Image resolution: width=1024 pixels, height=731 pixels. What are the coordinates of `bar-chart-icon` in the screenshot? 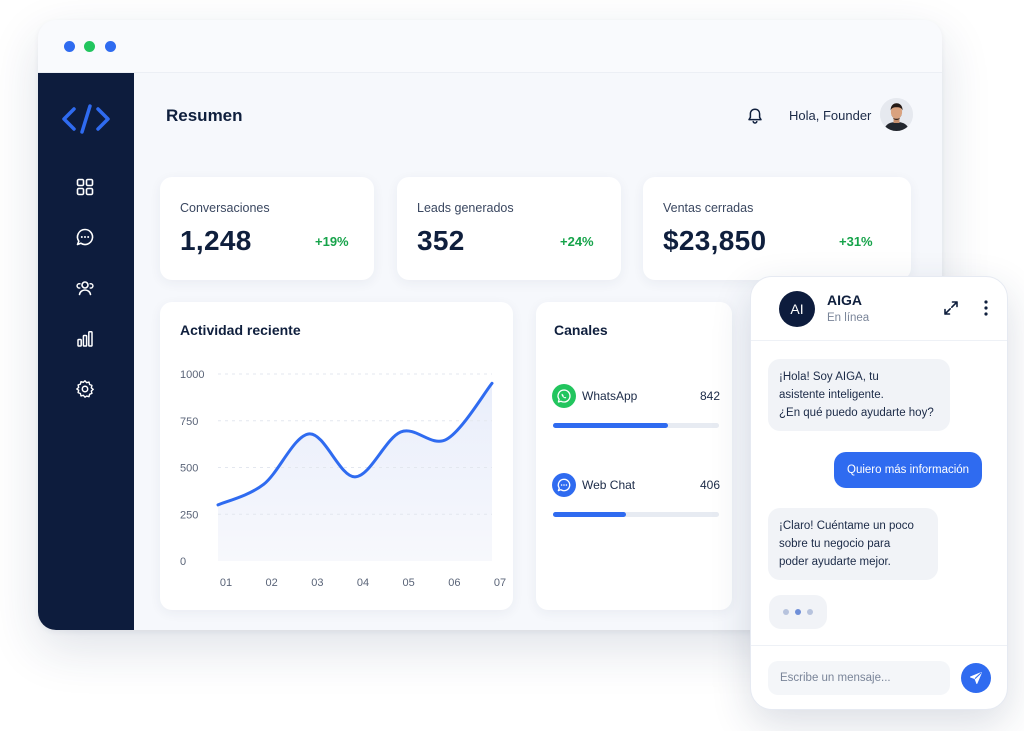 It's located at (85, 339).